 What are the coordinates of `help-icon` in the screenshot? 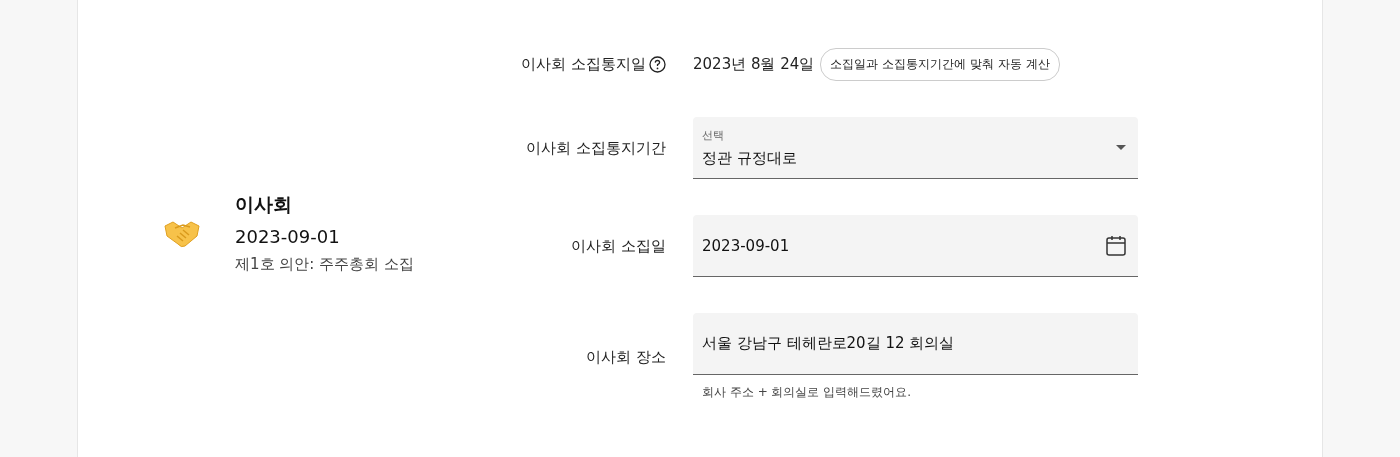 It's located at (657, 64).